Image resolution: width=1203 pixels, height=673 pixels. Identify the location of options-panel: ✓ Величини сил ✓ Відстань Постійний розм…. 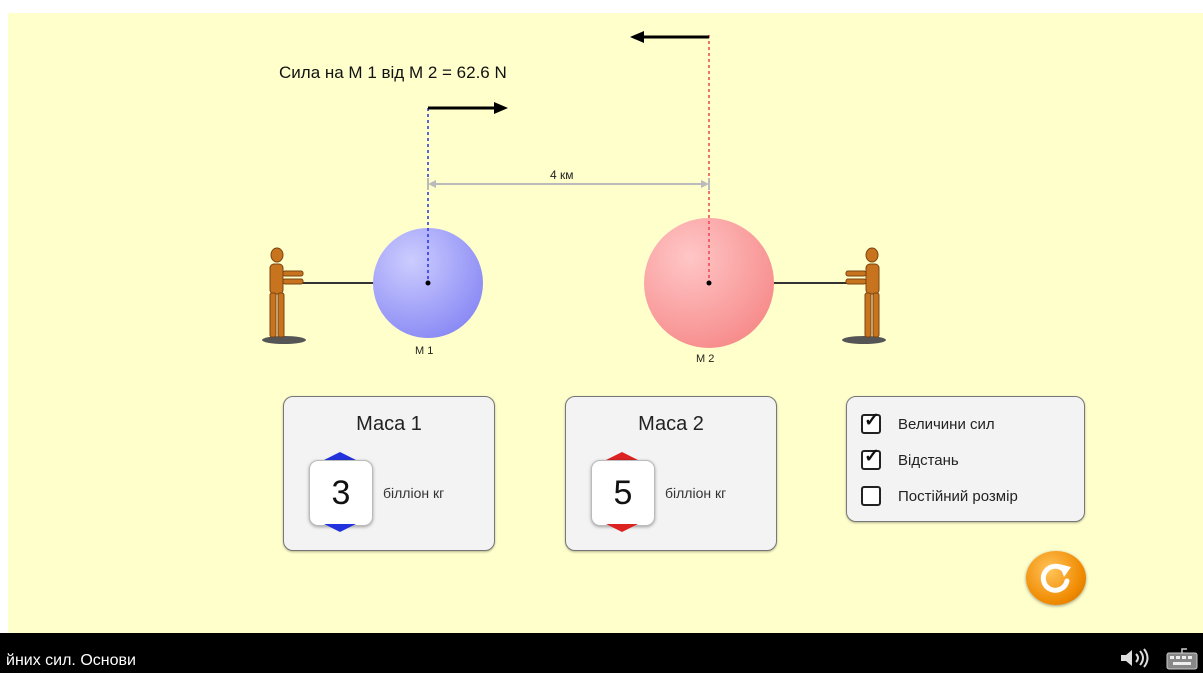
(965, 459).